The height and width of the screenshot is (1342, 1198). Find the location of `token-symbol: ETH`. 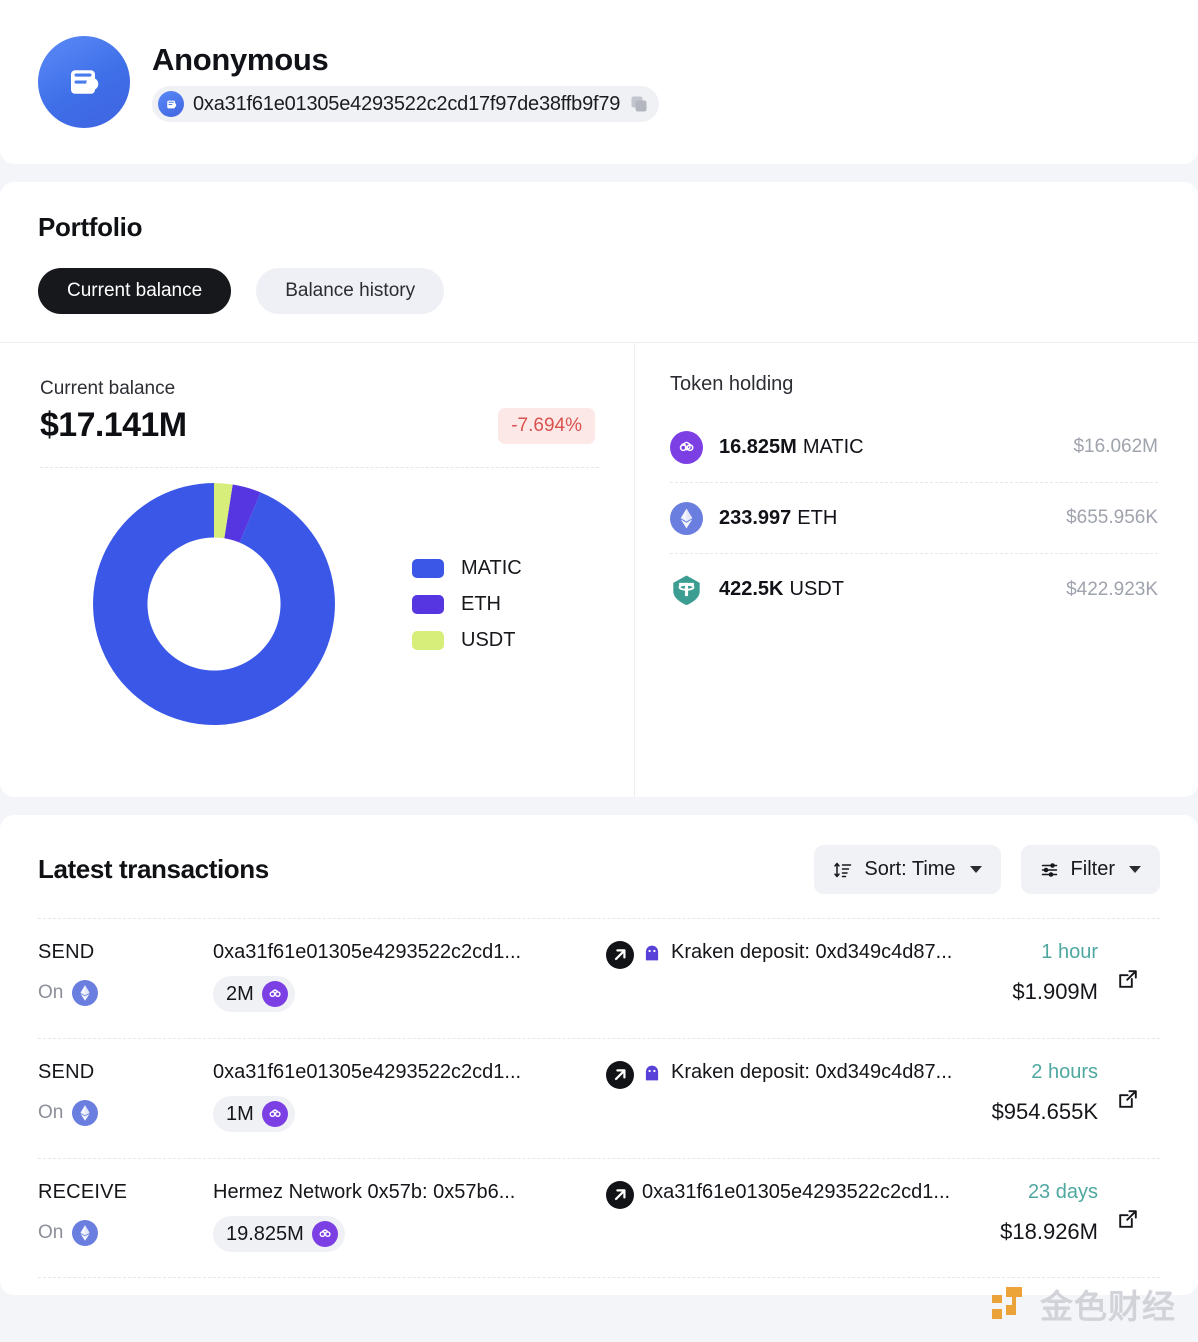

token-symbol: ETH is located at coordinates (817, 517).